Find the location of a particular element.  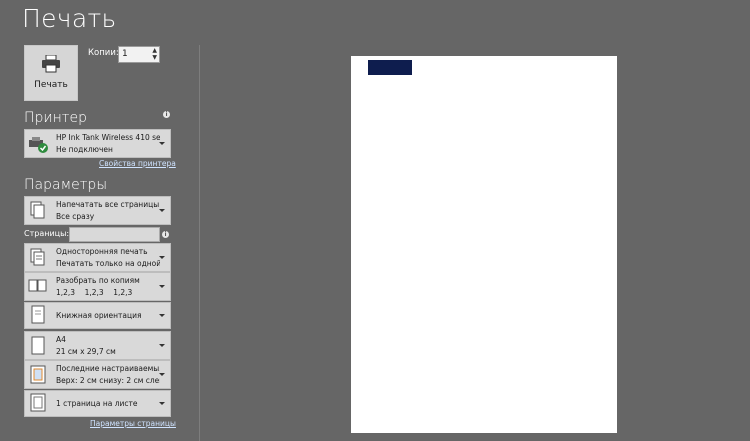

printer-name: HP Ink Tank Wireless 410 series is located at coordinates (108, 137).